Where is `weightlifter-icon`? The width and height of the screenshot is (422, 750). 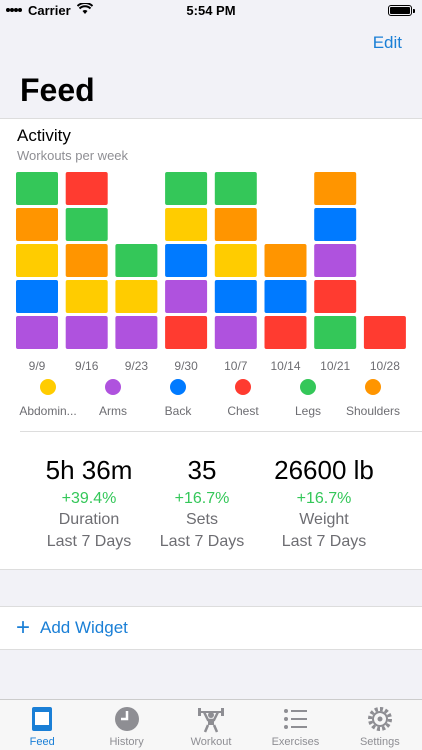 weightlifter-icon is located at coordinates (211, 720).